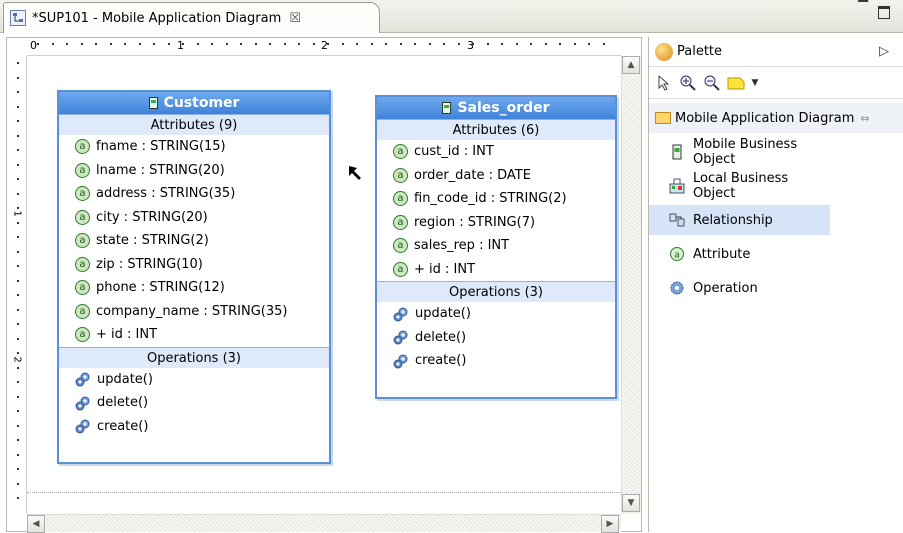 This screenshot has height=533, width=903. I want to click on close-icon: ☒, so click(295, 18).